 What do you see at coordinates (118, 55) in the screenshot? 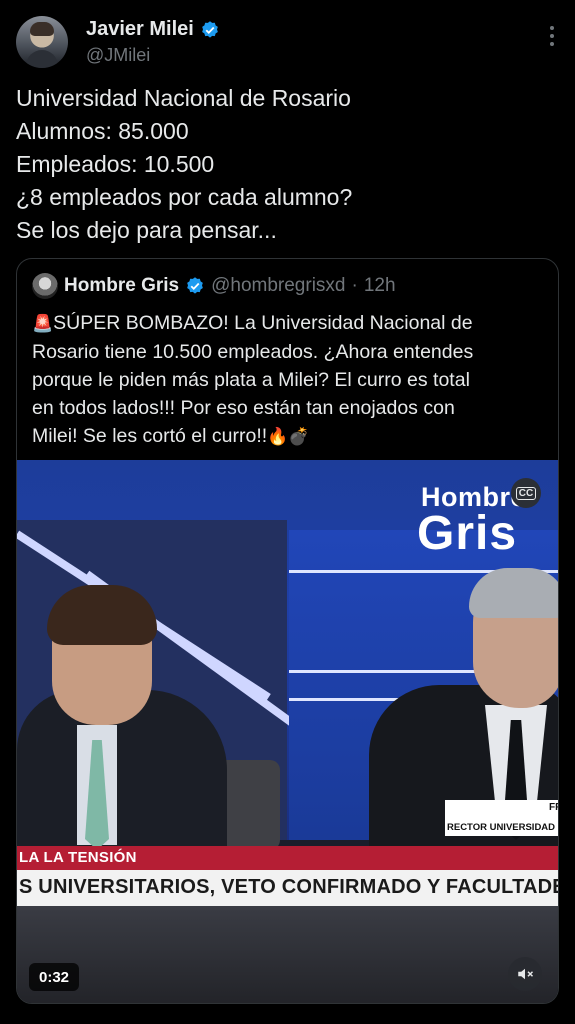
I see `author-handle: @JMilei` at bounding box center [118, 55].